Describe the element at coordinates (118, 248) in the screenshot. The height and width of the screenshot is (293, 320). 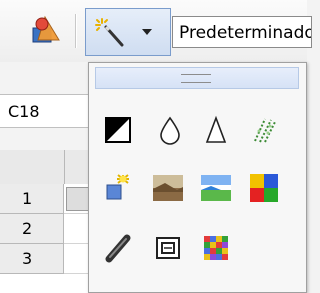
I see `charcoal-sketch-filter-icon` at that location.